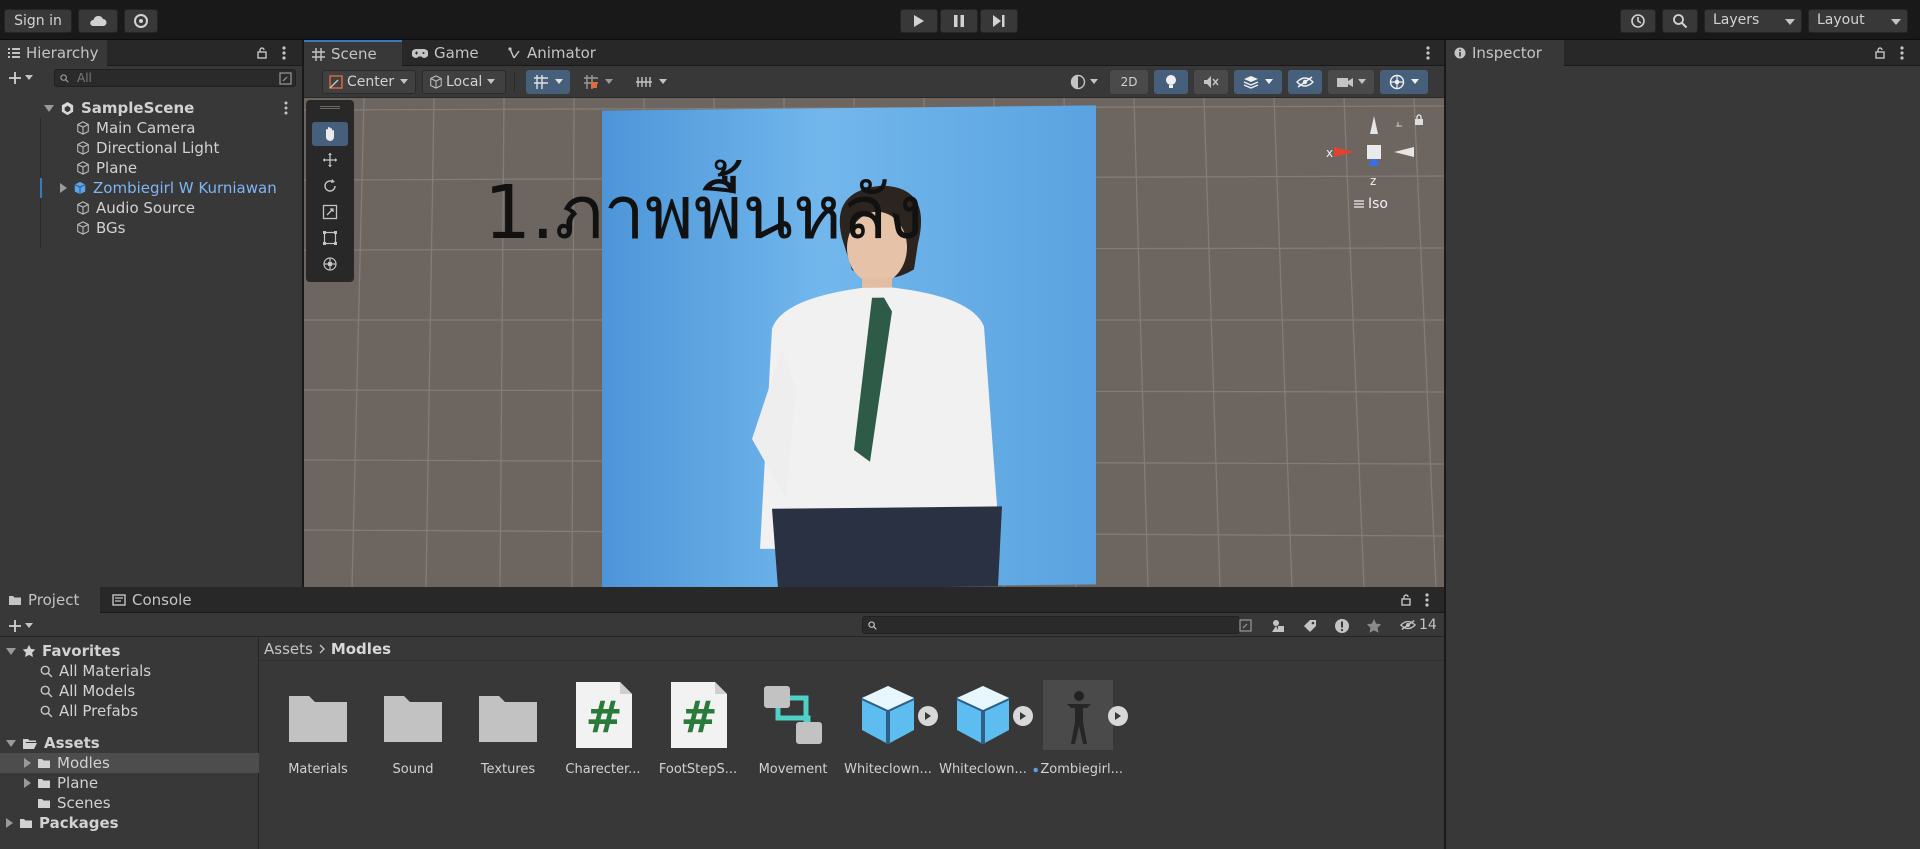 The image size is (1920, 849). Describe the element at coordinates (175, 78) in the screenshot. I see `hierarchy-search-input: All` at that location.